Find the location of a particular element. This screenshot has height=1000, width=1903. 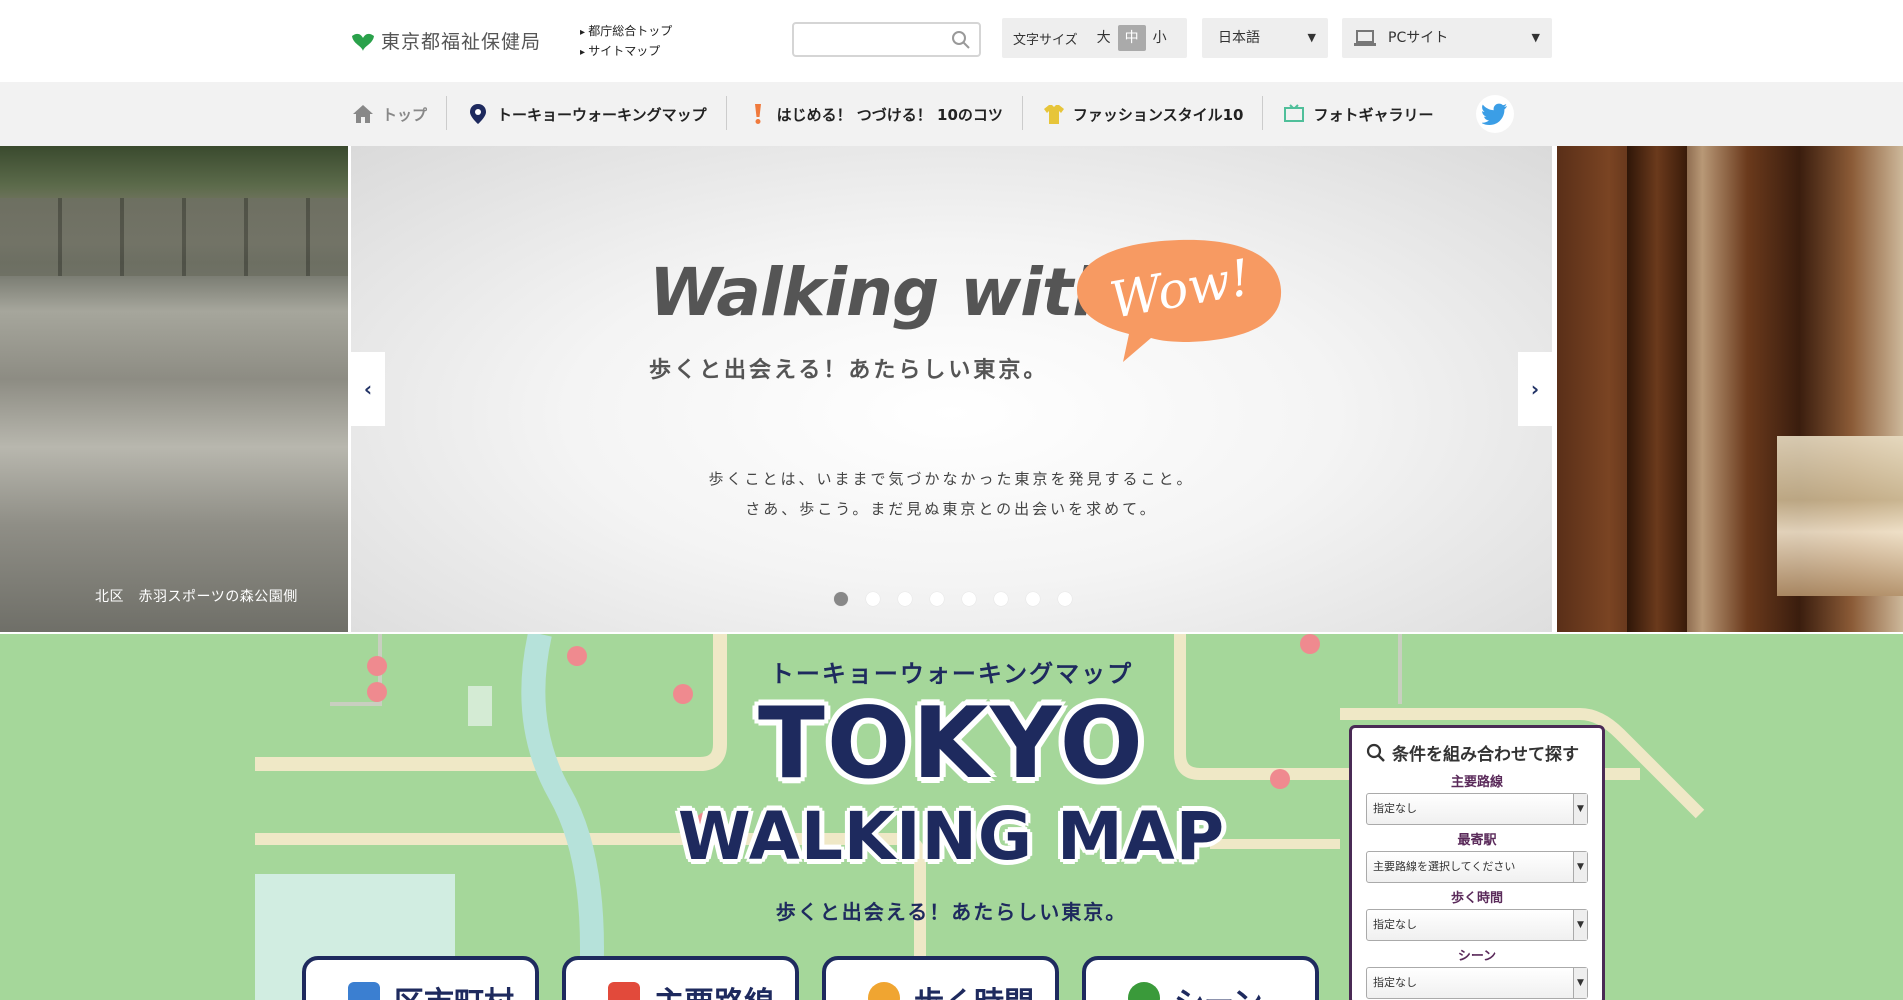

nav-label: トップ is located at coordinates (405, 114).